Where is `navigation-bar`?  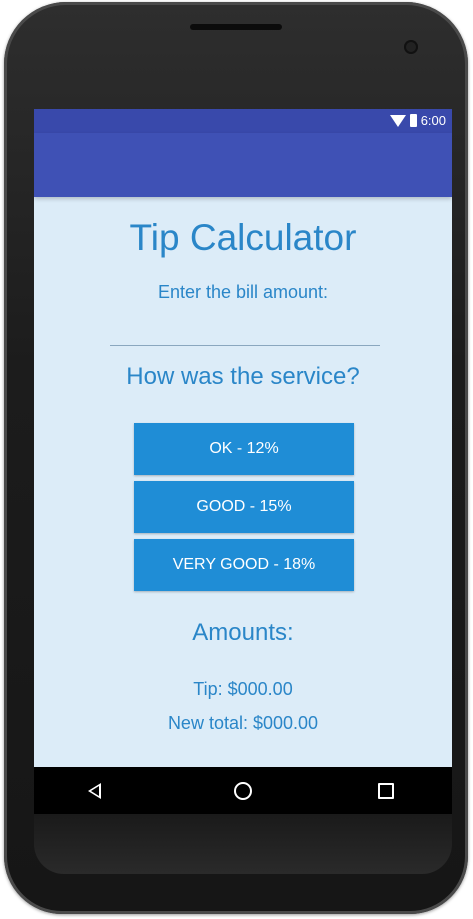
navigation-bar is located at coordinates (243, 790).